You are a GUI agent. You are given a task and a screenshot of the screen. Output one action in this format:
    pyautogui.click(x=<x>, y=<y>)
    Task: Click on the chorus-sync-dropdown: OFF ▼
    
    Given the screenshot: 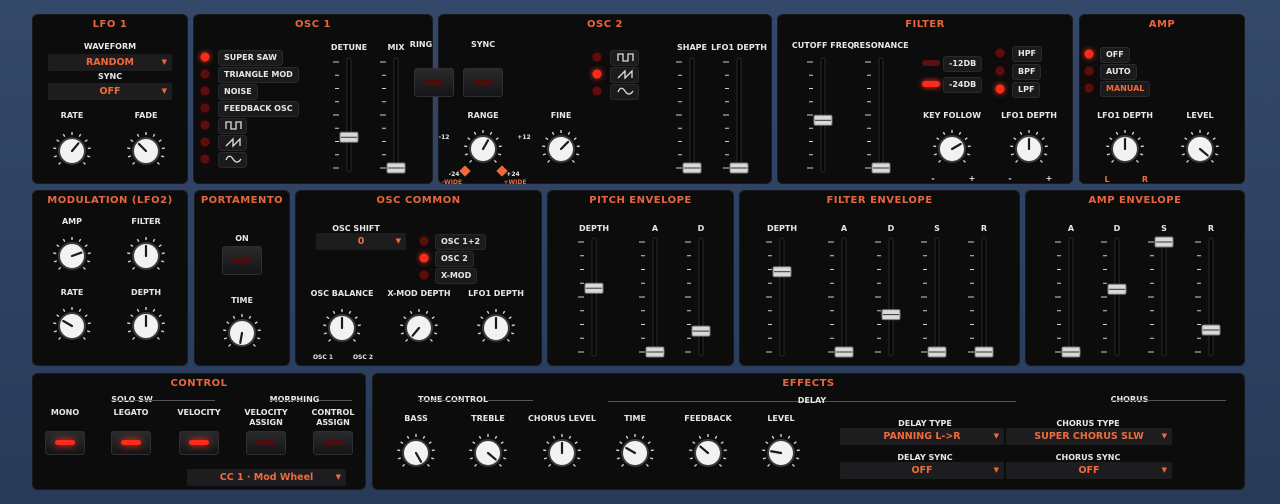 What is the action you would take?
    pyautogui.click(x=1089, y=470)
    